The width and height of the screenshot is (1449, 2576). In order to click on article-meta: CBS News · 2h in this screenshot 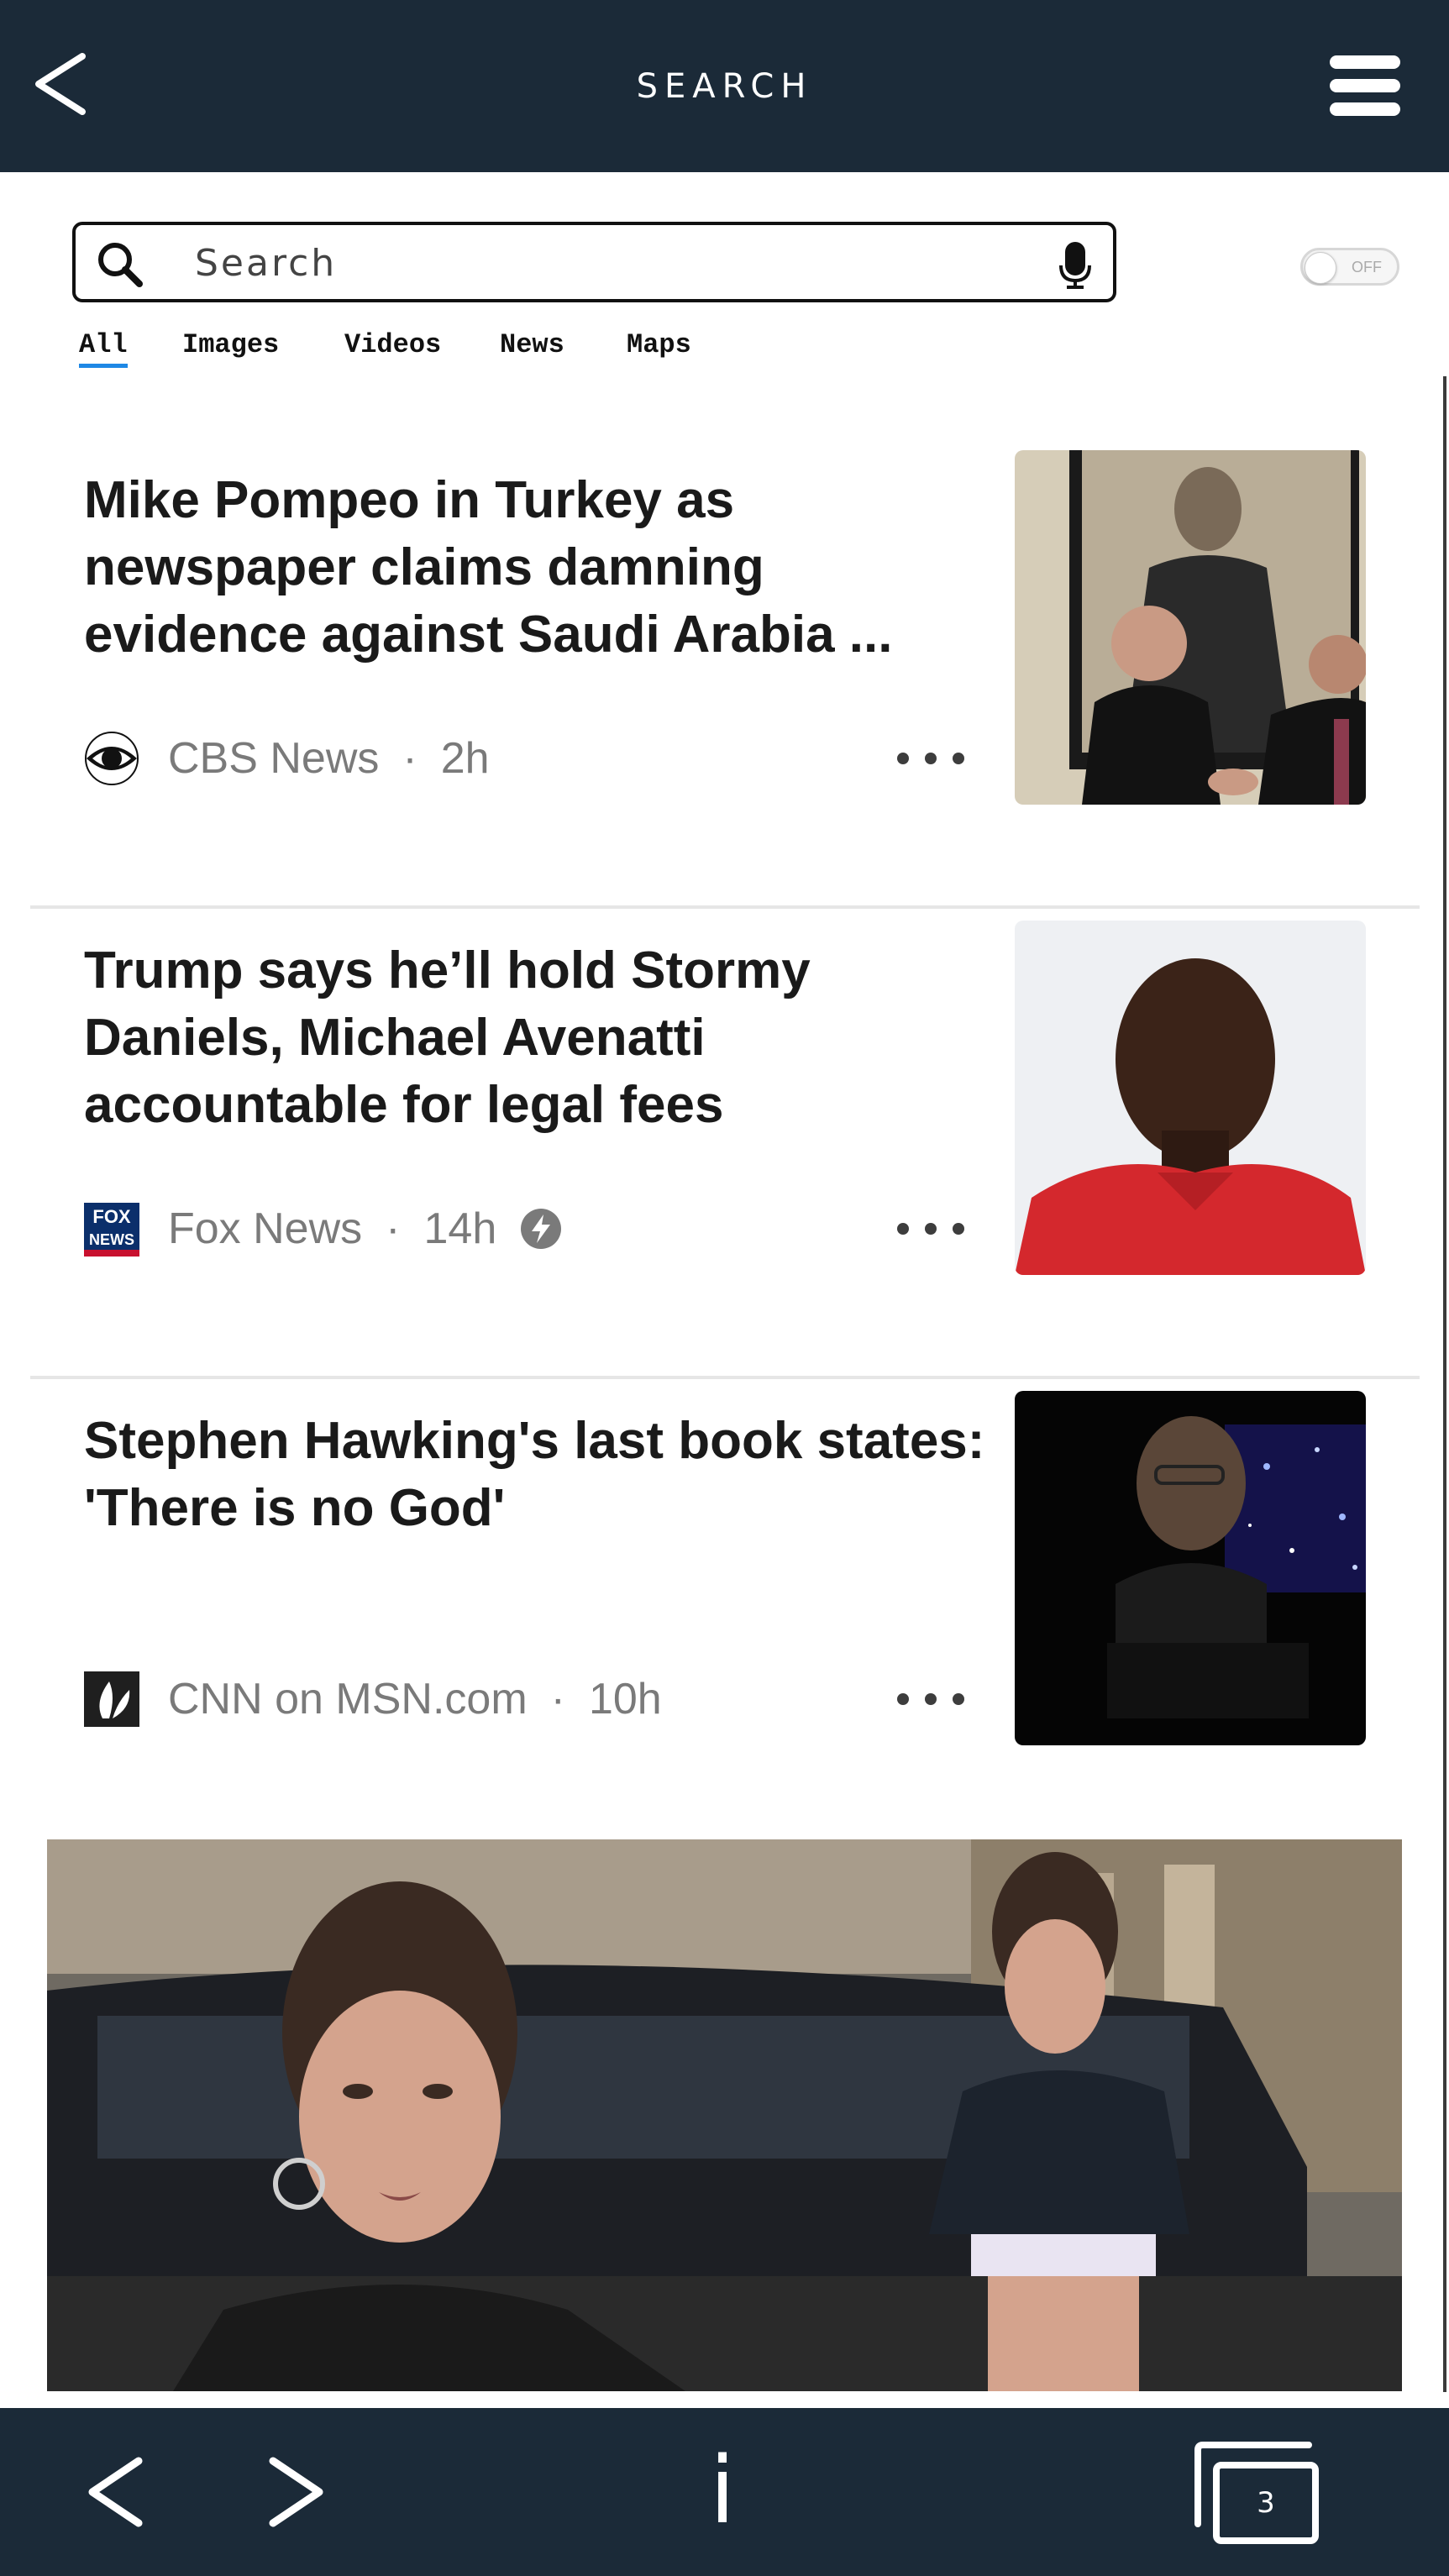, I will do `click(287, 758)`.